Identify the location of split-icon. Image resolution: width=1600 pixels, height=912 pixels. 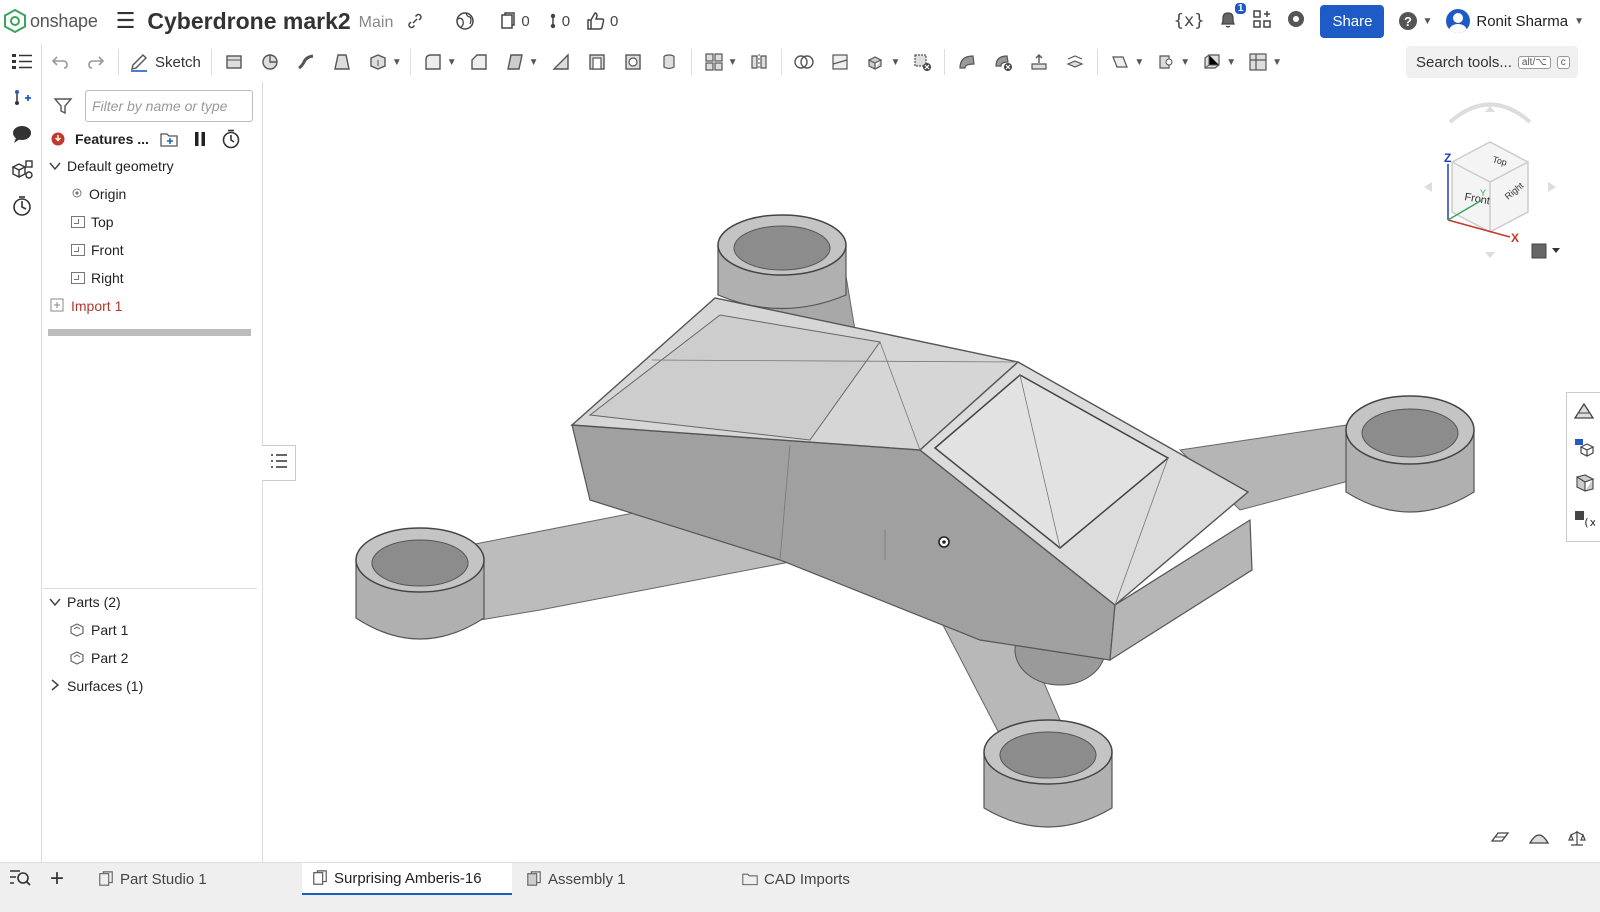
(840, 62).